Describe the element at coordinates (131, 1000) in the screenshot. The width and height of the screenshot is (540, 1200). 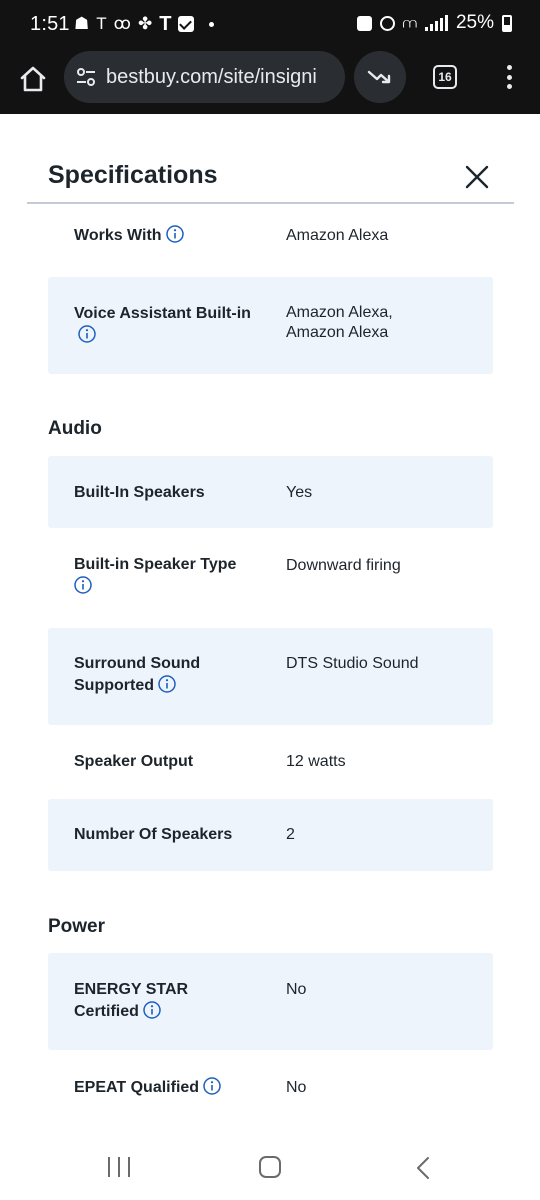
I see `spec-label: ENERGY STAR Certified` at that location.